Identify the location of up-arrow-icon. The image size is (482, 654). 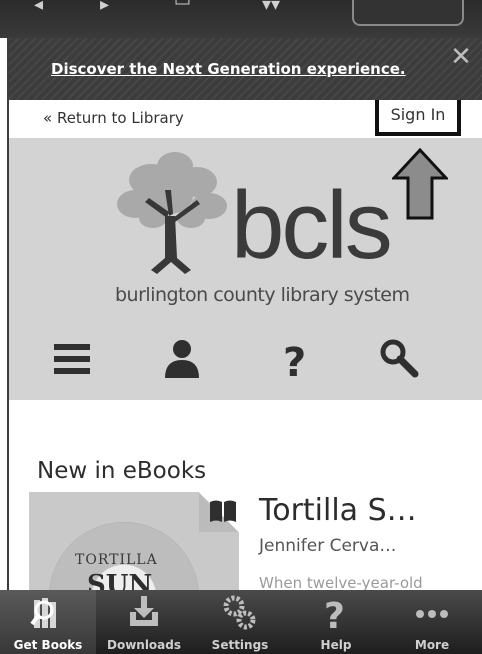
(420, 184).